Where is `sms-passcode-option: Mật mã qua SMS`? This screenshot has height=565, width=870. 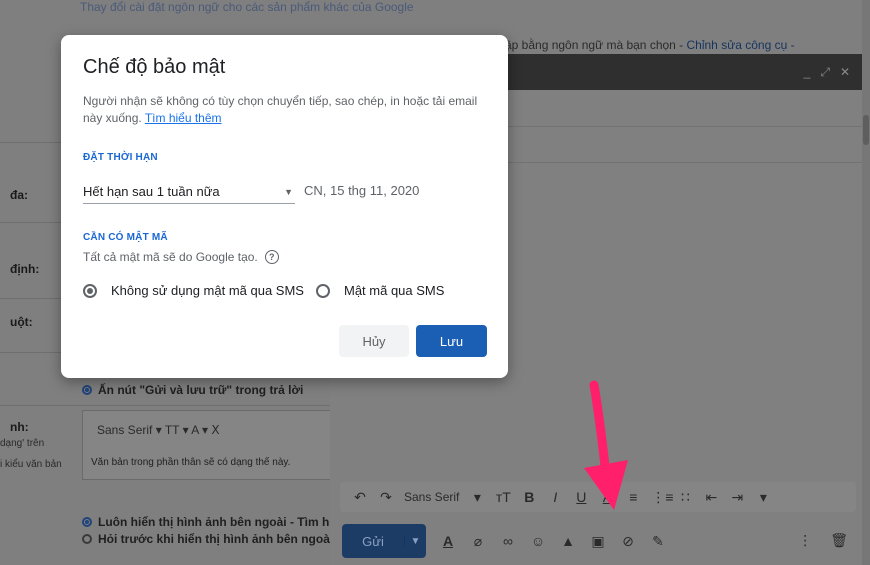
sms-passcode-option: Mật mã qua SMS is located at coordinates (380, 290).